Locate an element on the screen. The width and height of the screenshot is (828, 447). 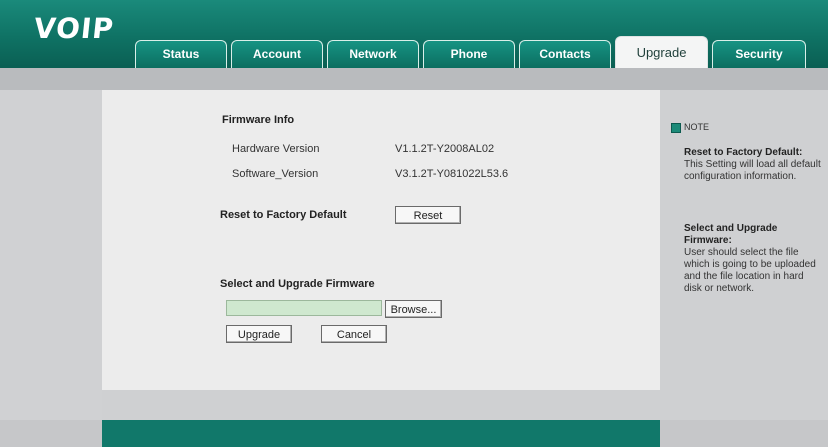
upgrade-button: Upgrade is located at coordinates (259, 334).